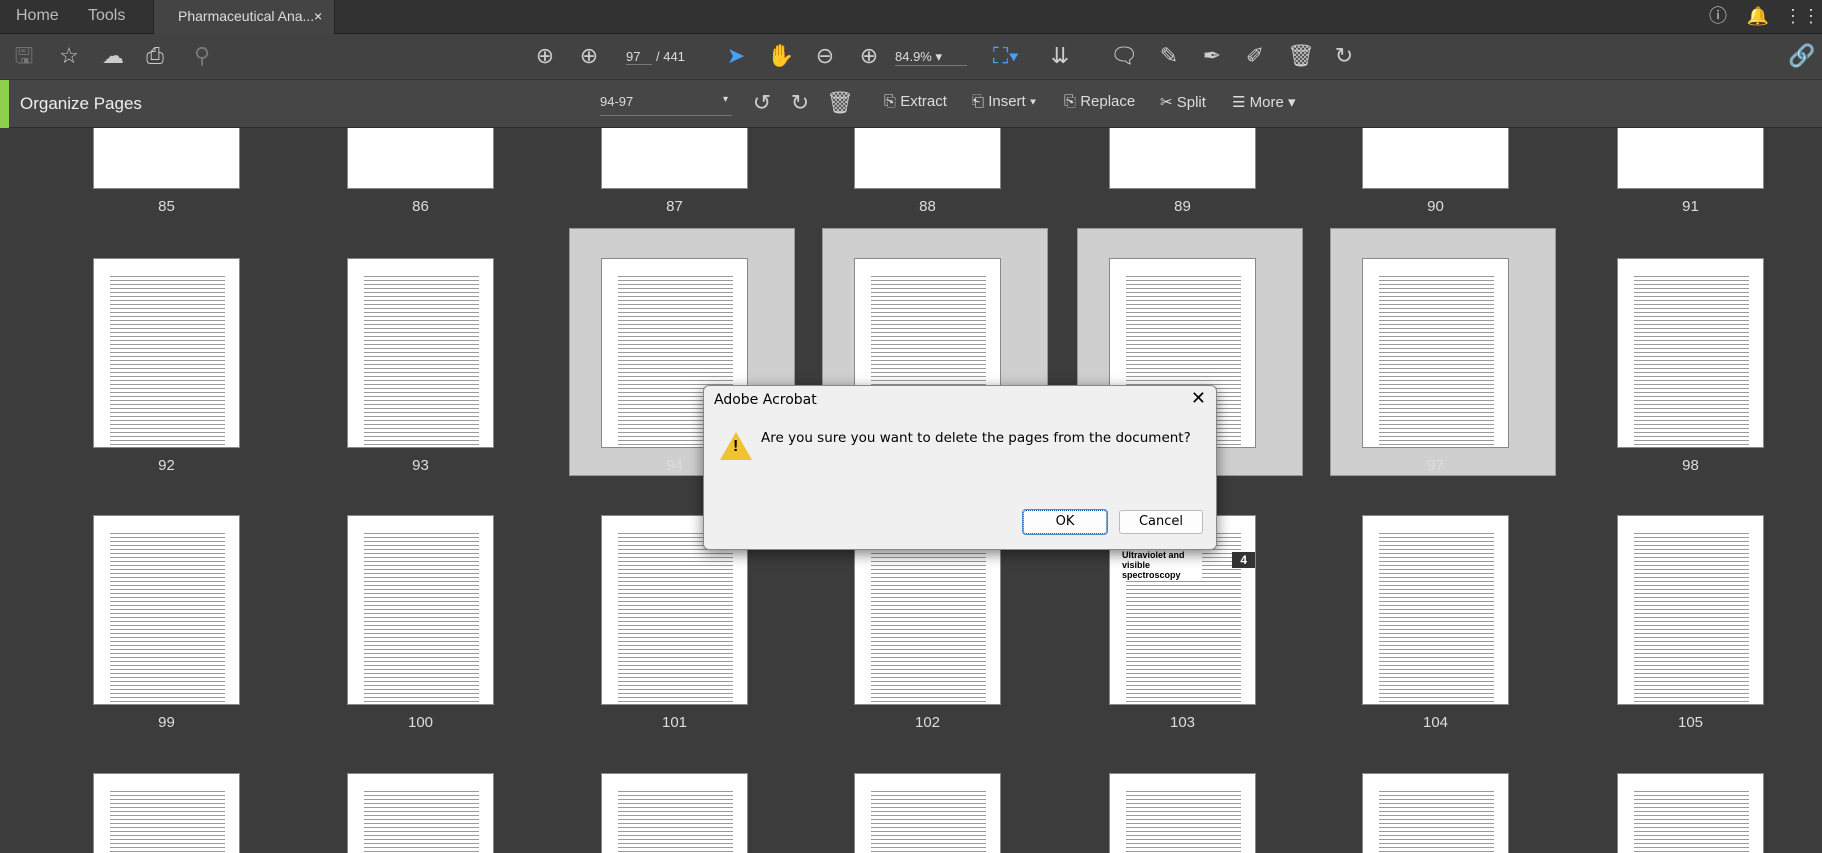 The image size is (1822, 853). What do you see at coordinates (1435, 206) in the screenshot?
I see `page-number-label: 90` at bounding box center [1435, 206].